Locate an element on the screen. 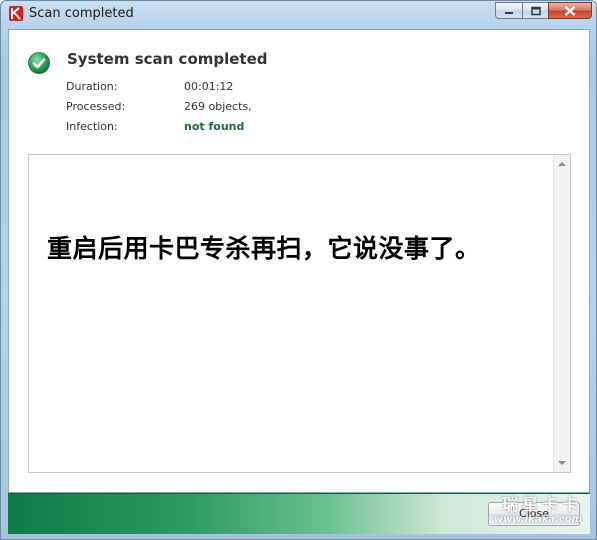 Image resolution: width=597 pixels, height=540 pixels. close-icon is located at coordinates (570, 10).